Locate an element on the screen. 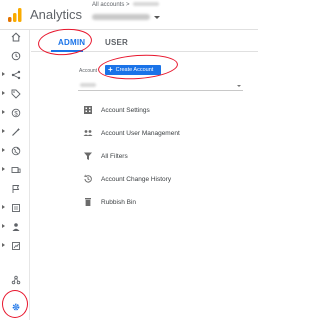  menu-label: Account User Management is located at coordinates (140, 133).